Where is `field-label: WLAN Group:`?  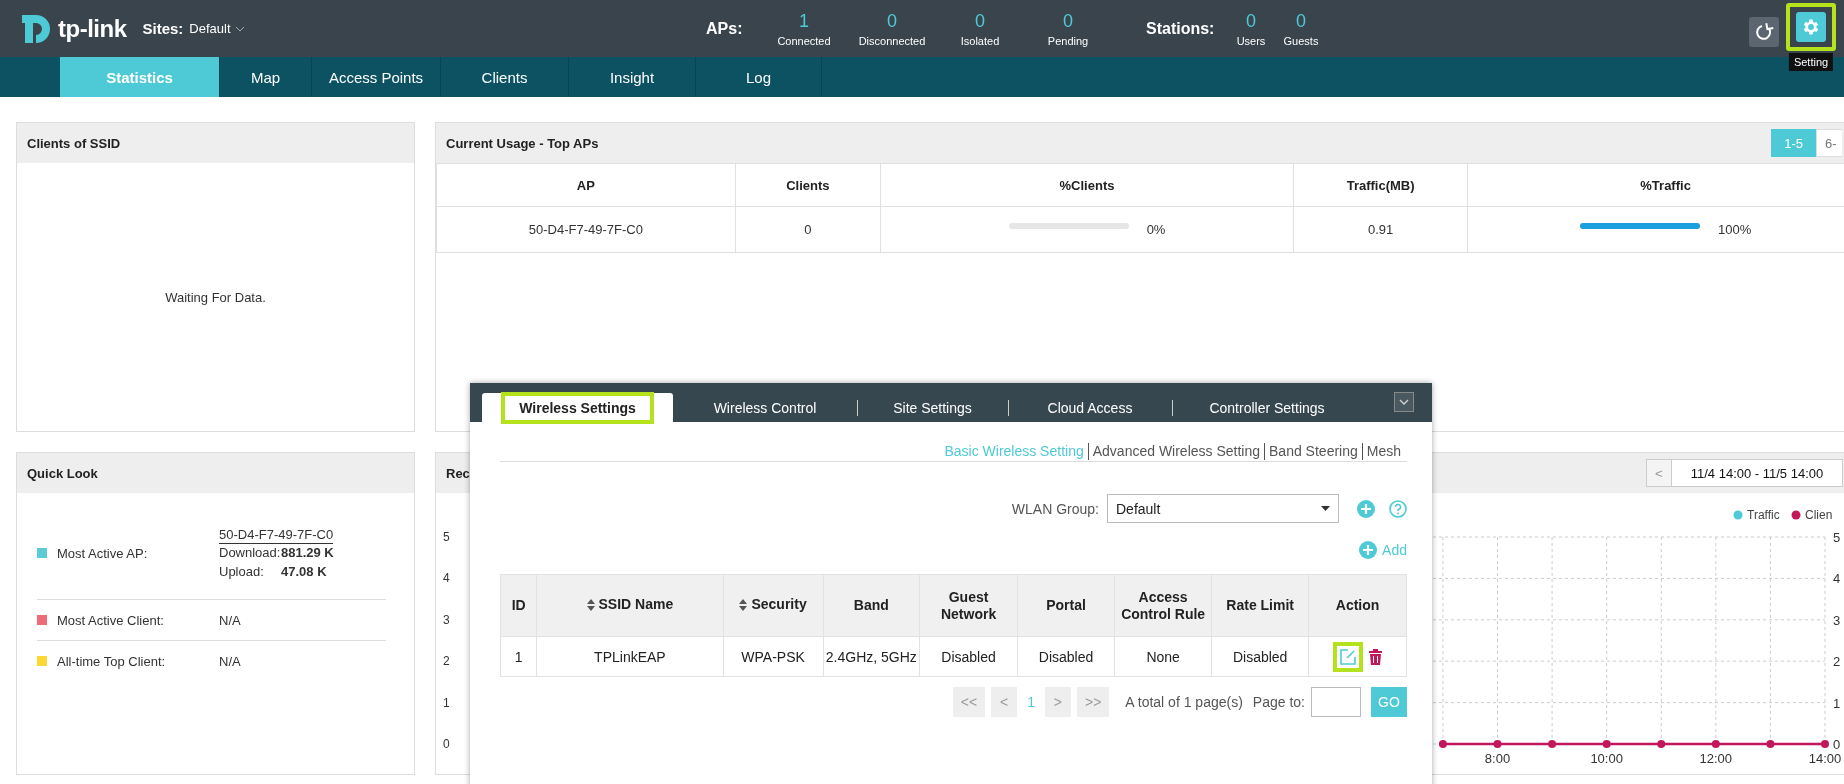
field-label: WLAN Group: is located at coordinates (1055, 508).